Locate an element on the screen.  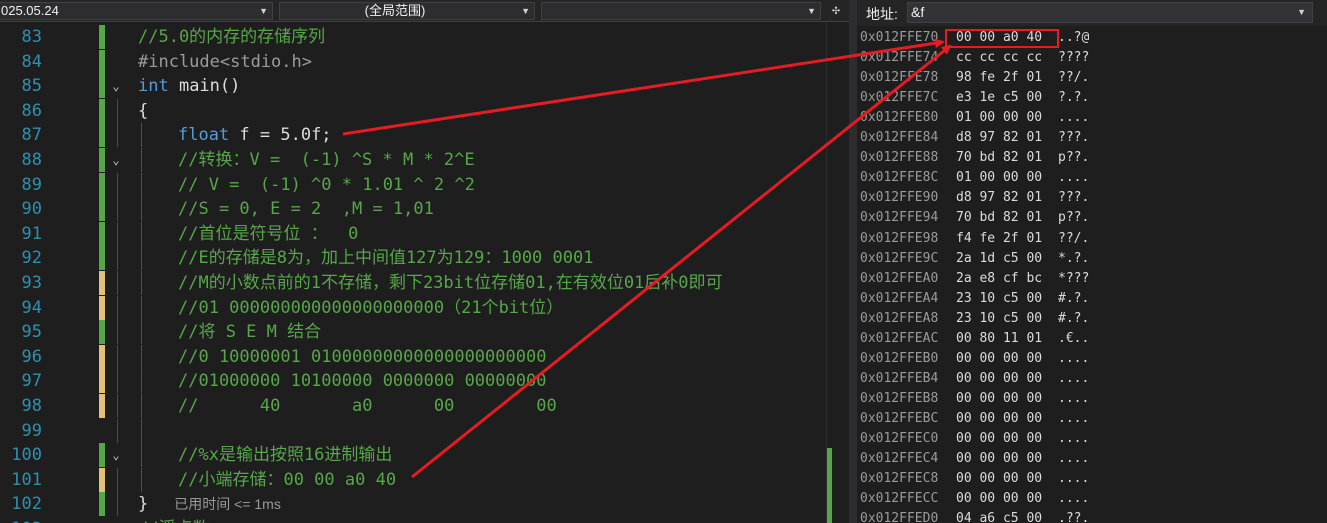
editor-scrollbar is located at coordinates (837, 272).